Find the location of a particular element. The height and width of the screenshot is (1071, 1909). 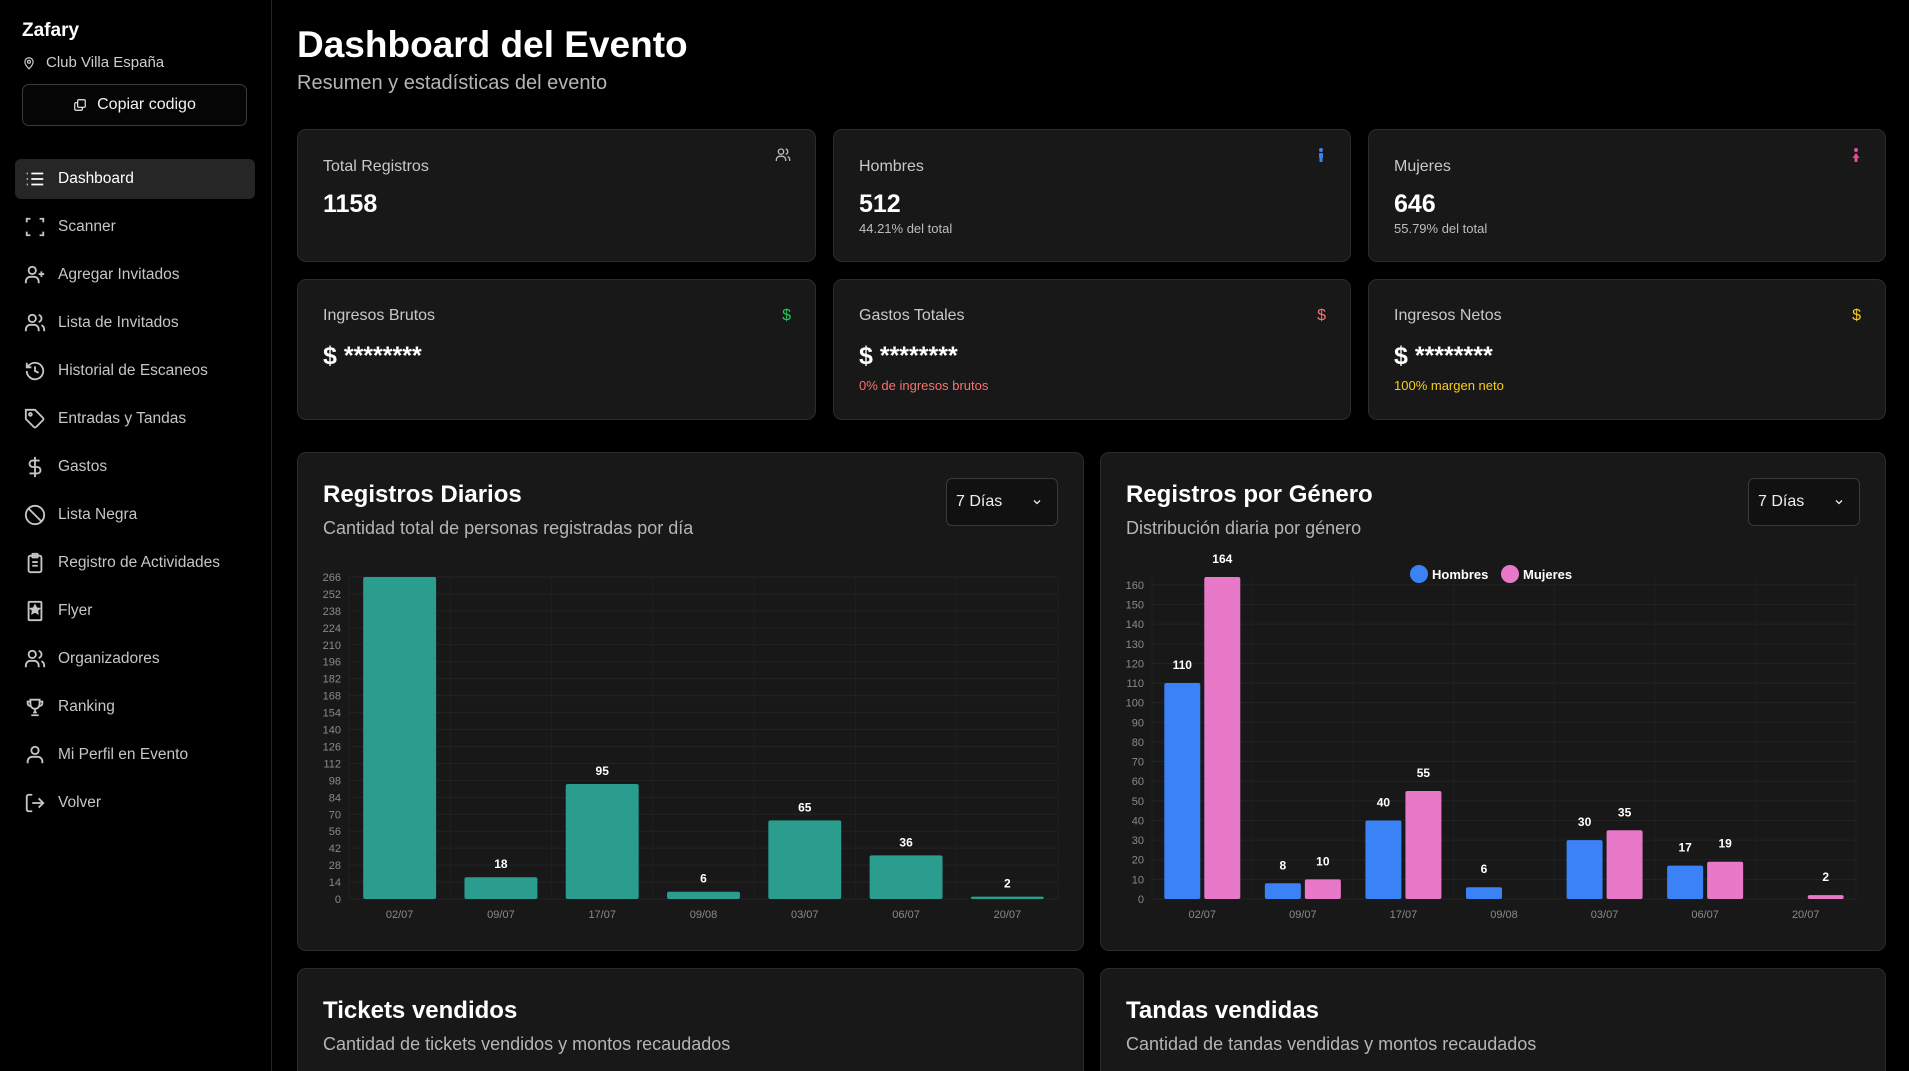

panel-title: Tickets vendidos is located at coordinates (420, 1010).